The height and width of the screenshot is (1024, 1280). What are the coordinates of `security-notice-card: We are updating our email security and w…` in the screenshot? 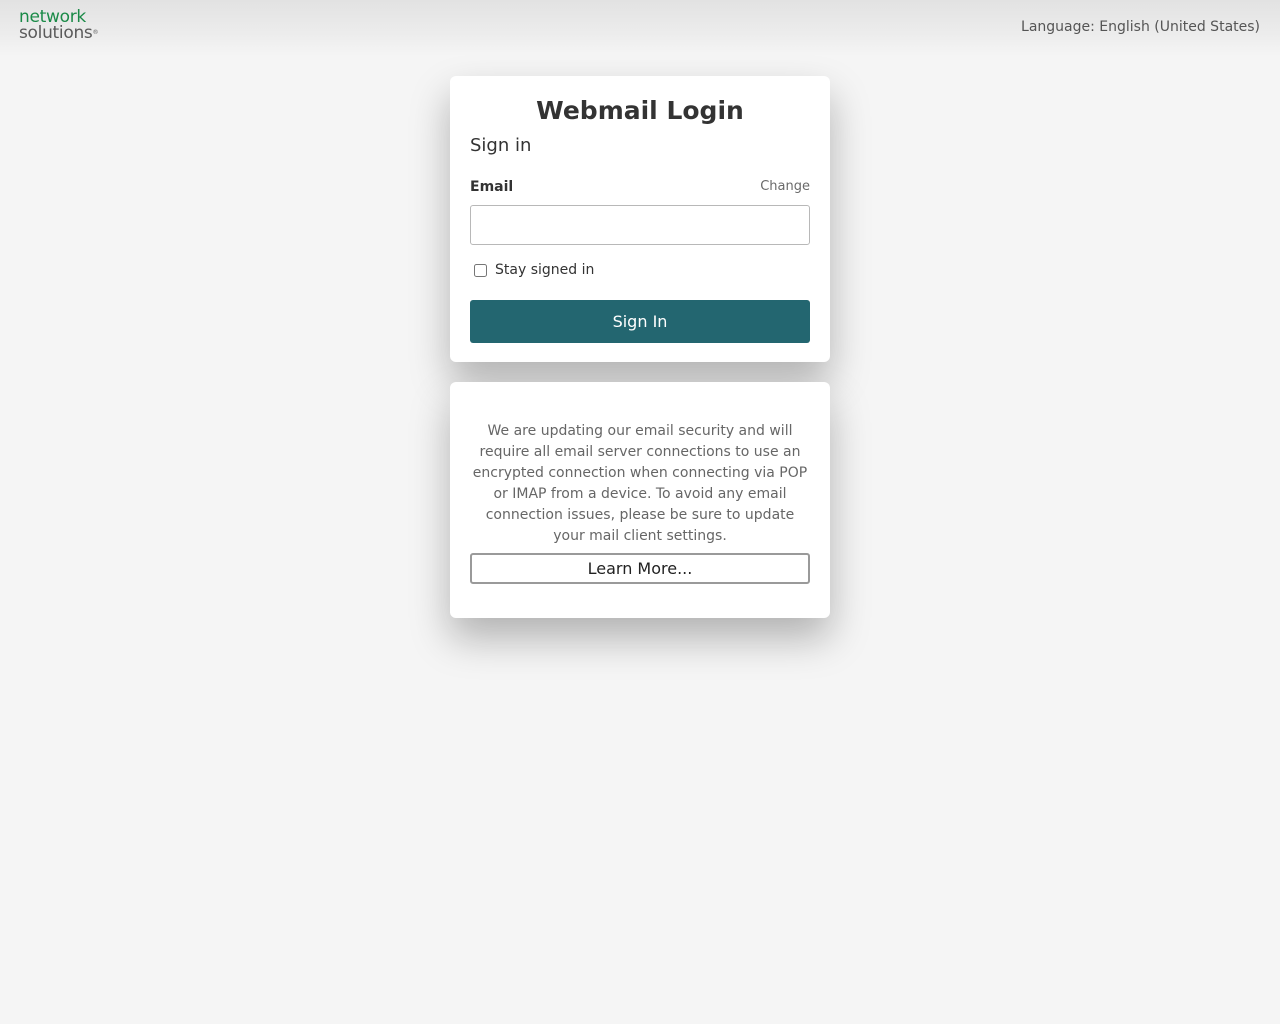 It's located at (640, 500).